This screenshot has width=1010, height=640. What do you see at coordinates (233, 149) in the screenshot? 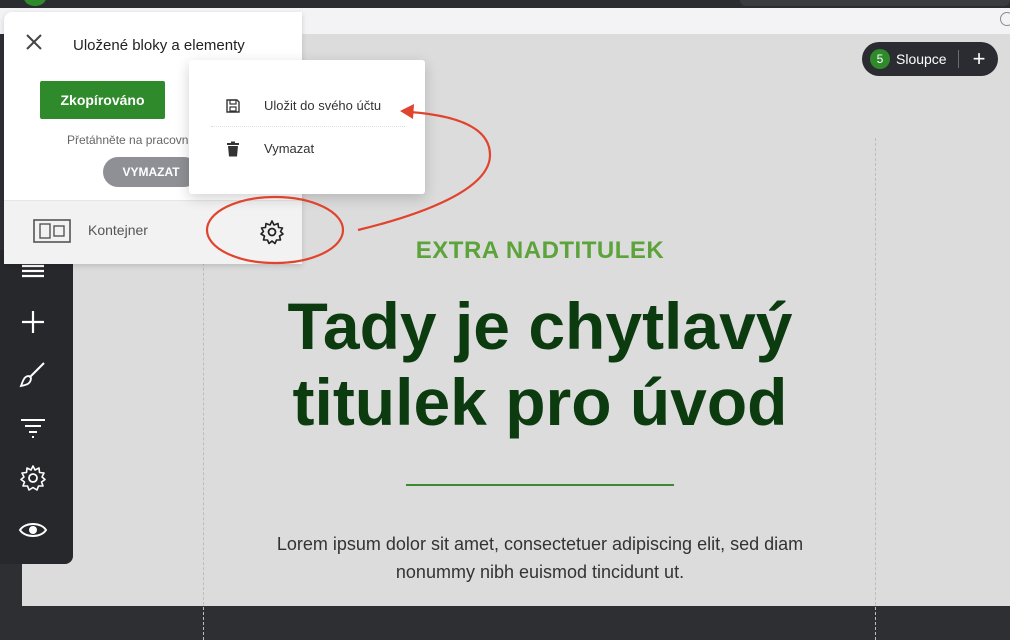
I see `trash-icon` at bounding box center [233, 149].